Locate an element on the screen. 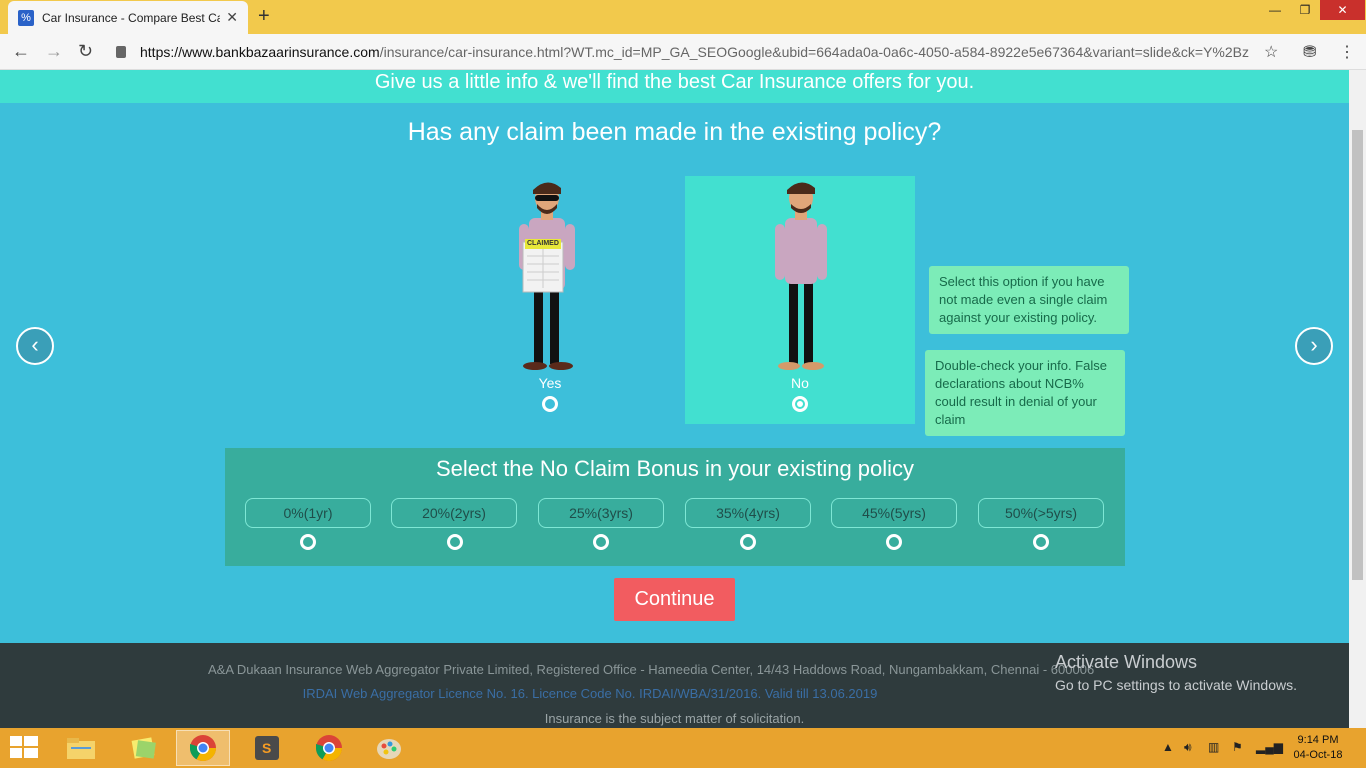 The image size is (1366, 768). ncb-option-25: 25%(3yrs) is located at coordinates (601, 513).